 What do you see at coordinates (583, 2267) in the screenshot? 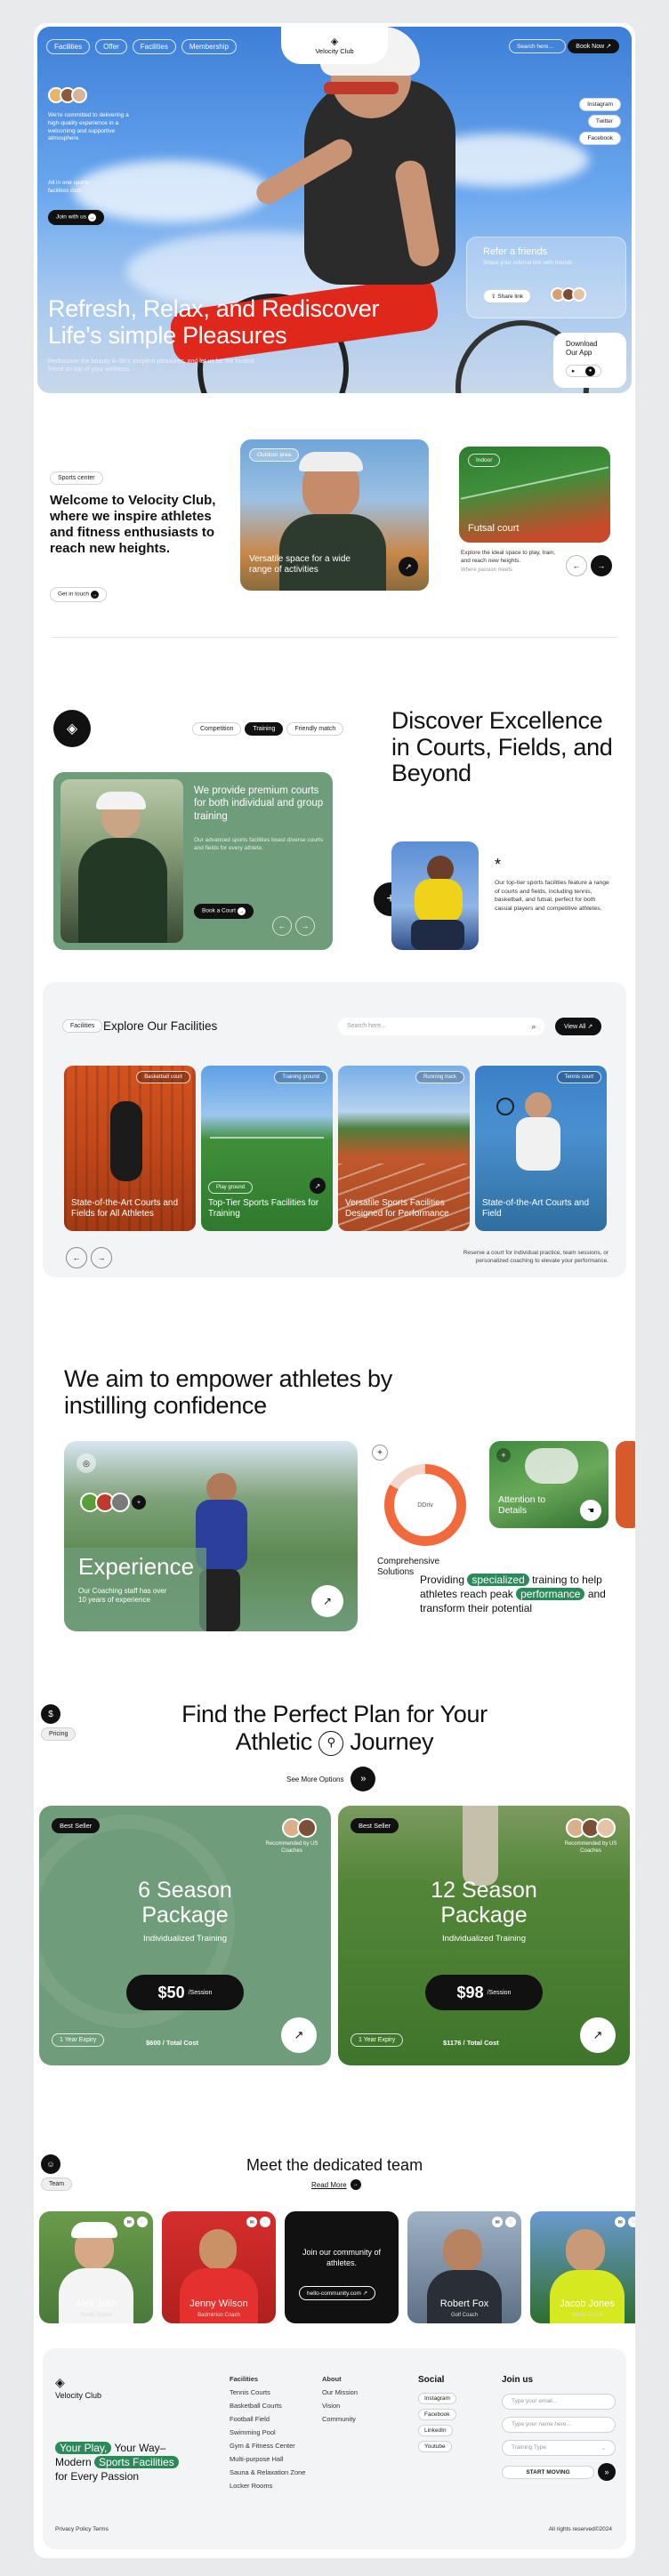
I see `team-card: ✉ ◌ Jacob Jones Tennis Coach` at bounding box center [583, 2267].